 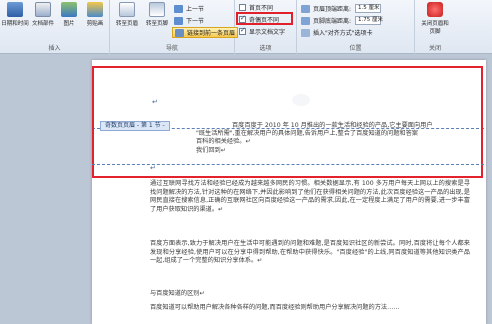 I want to click on close-icon, so click(x=435, y=9).